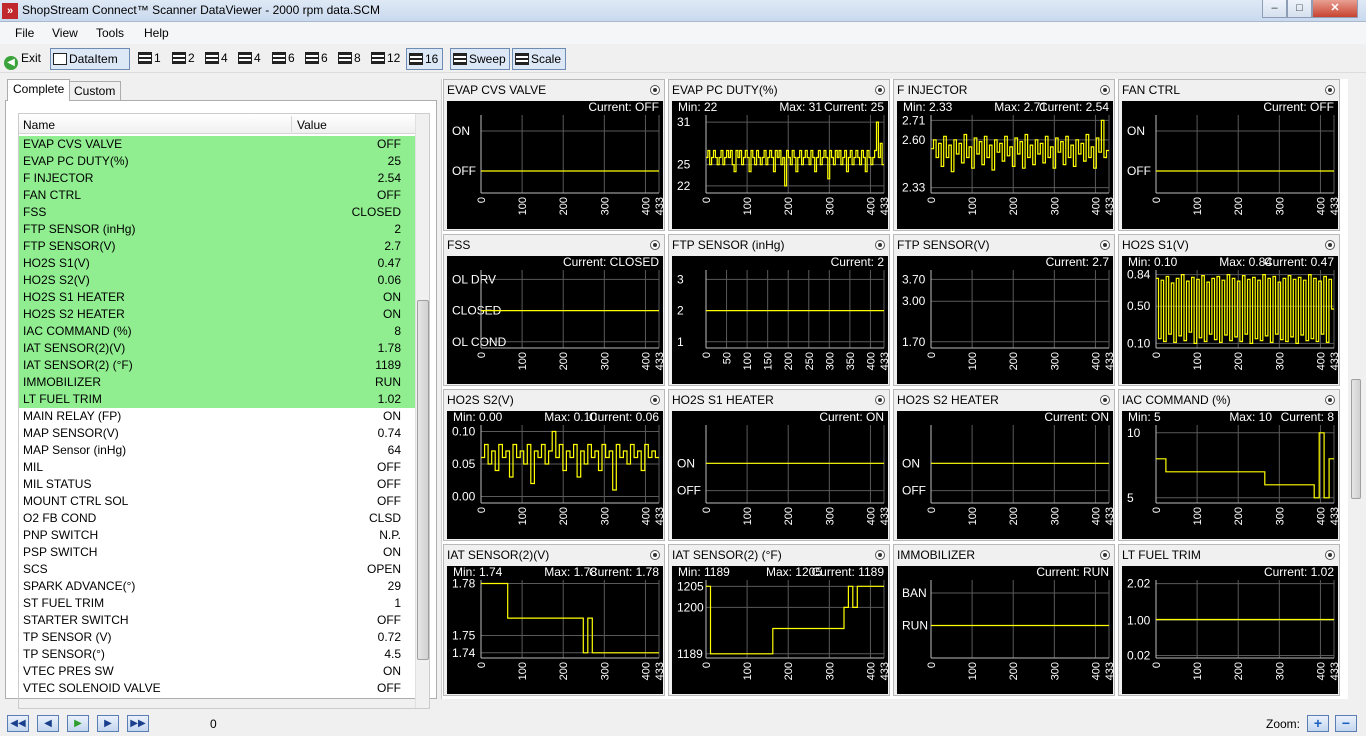 The height and width of the screenshot is (736, 1366). What do you see at coordinates (217, 297) in the screenshot?
I see `list-item: HO2S S1 HEATER ON` at bounding box center [217, 297].